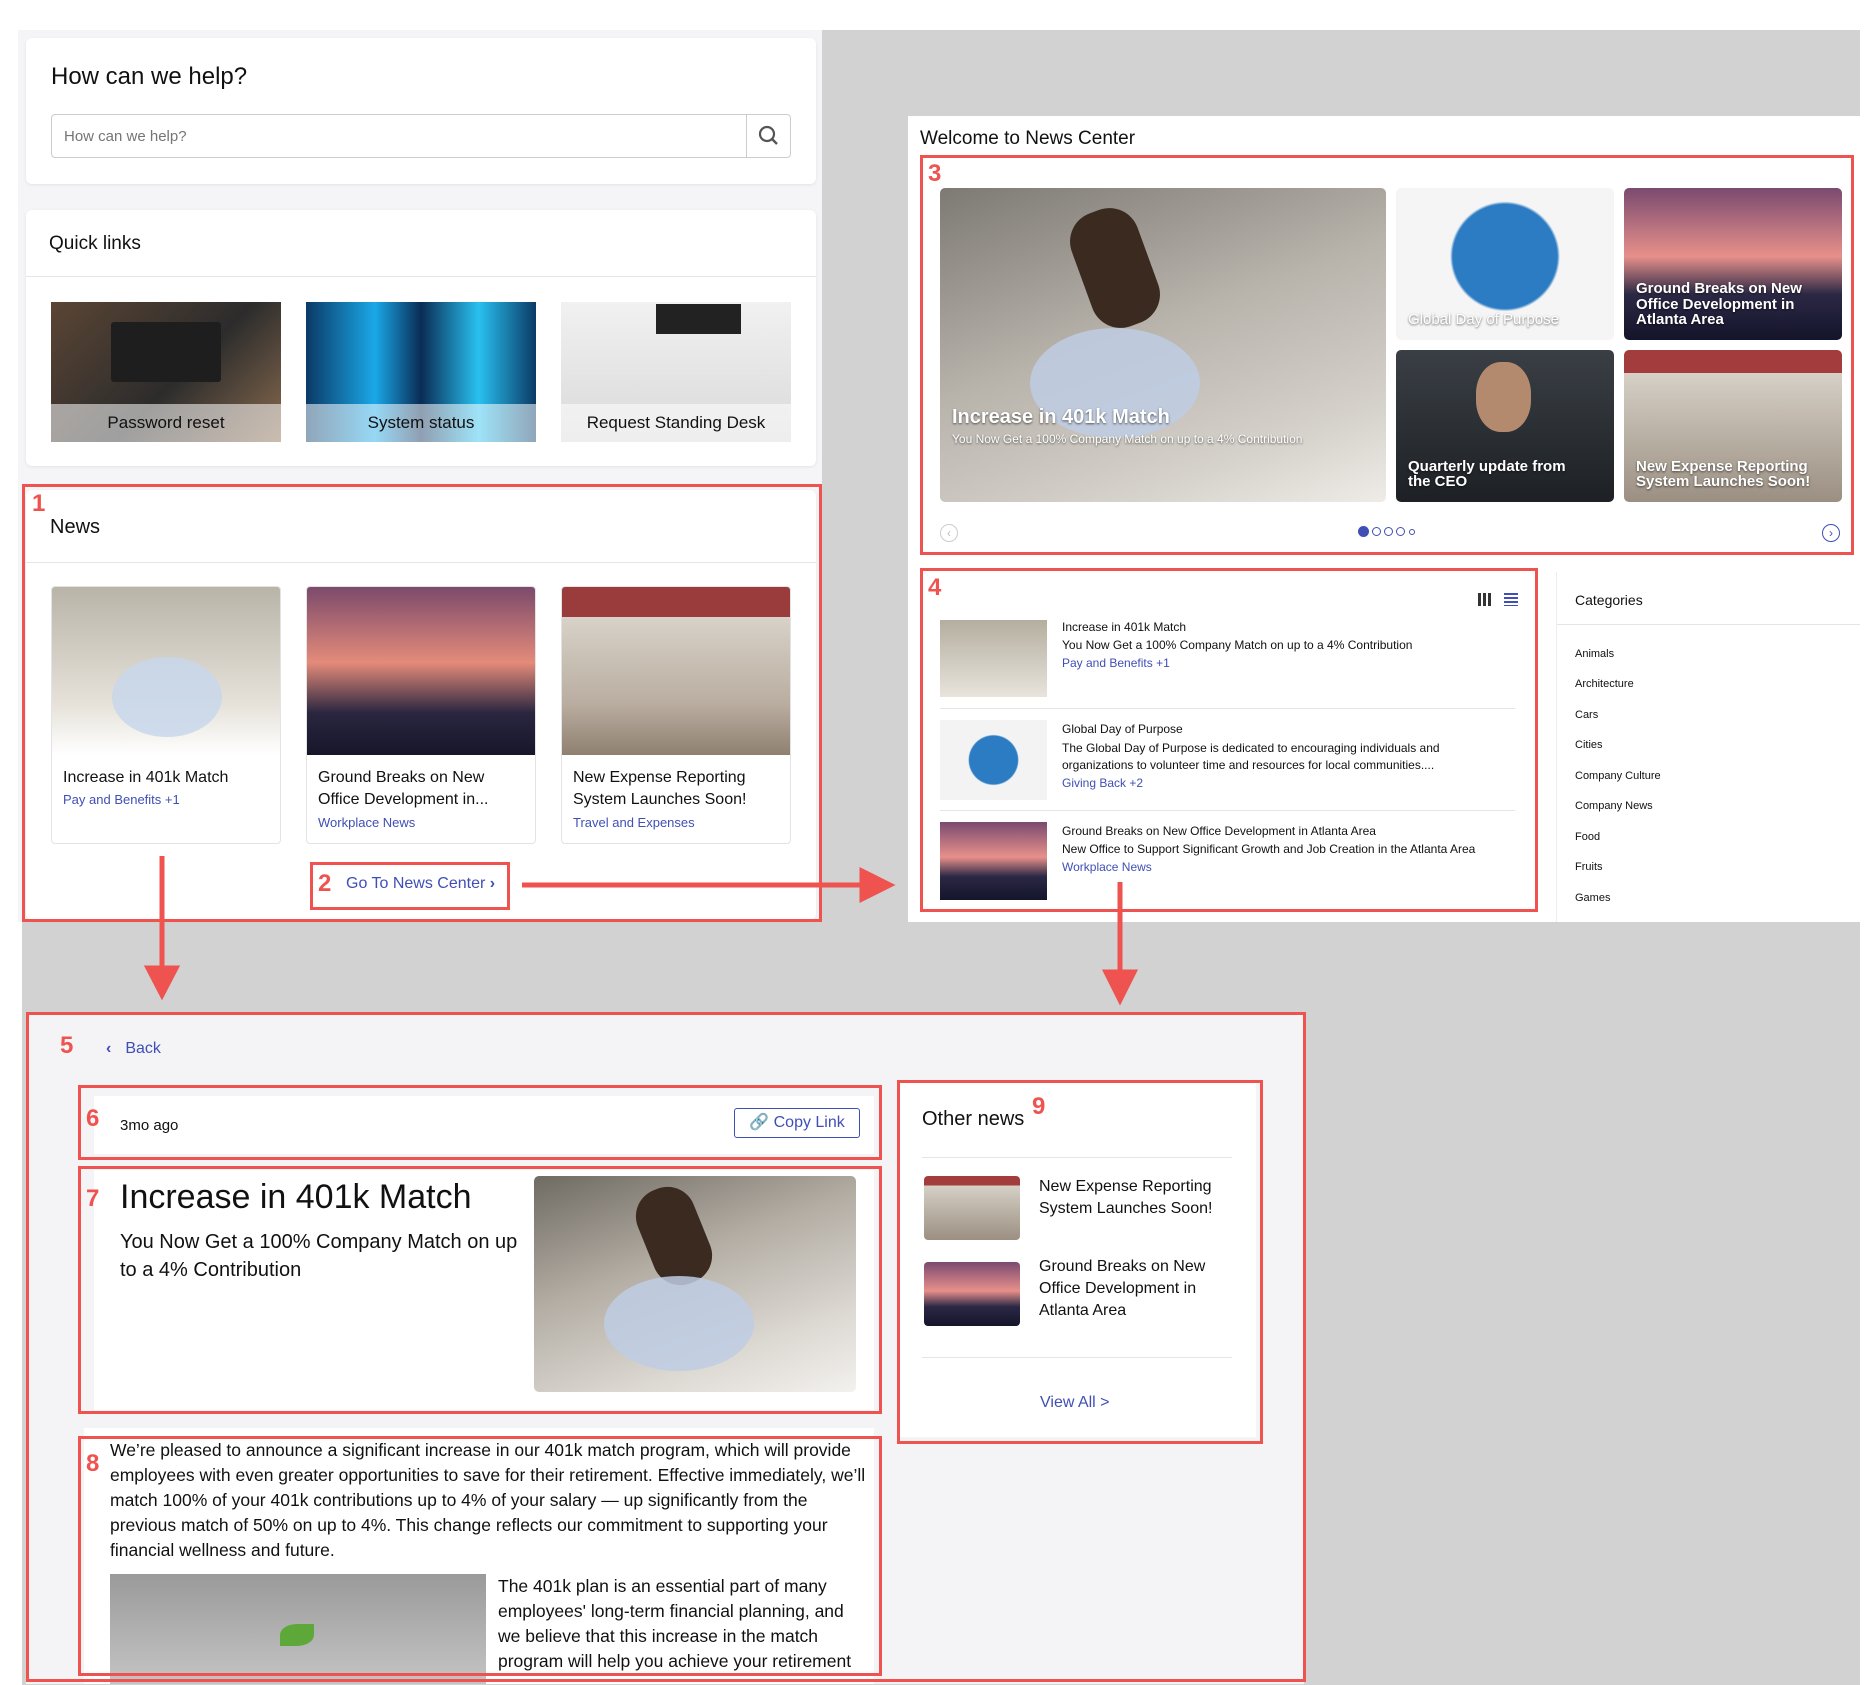 Image resolution: width=1873 pixels, height=1685 pixels. Describe the element at coordinates (641, 931) in the screenshot. I see `annotation-arrows` at that location.